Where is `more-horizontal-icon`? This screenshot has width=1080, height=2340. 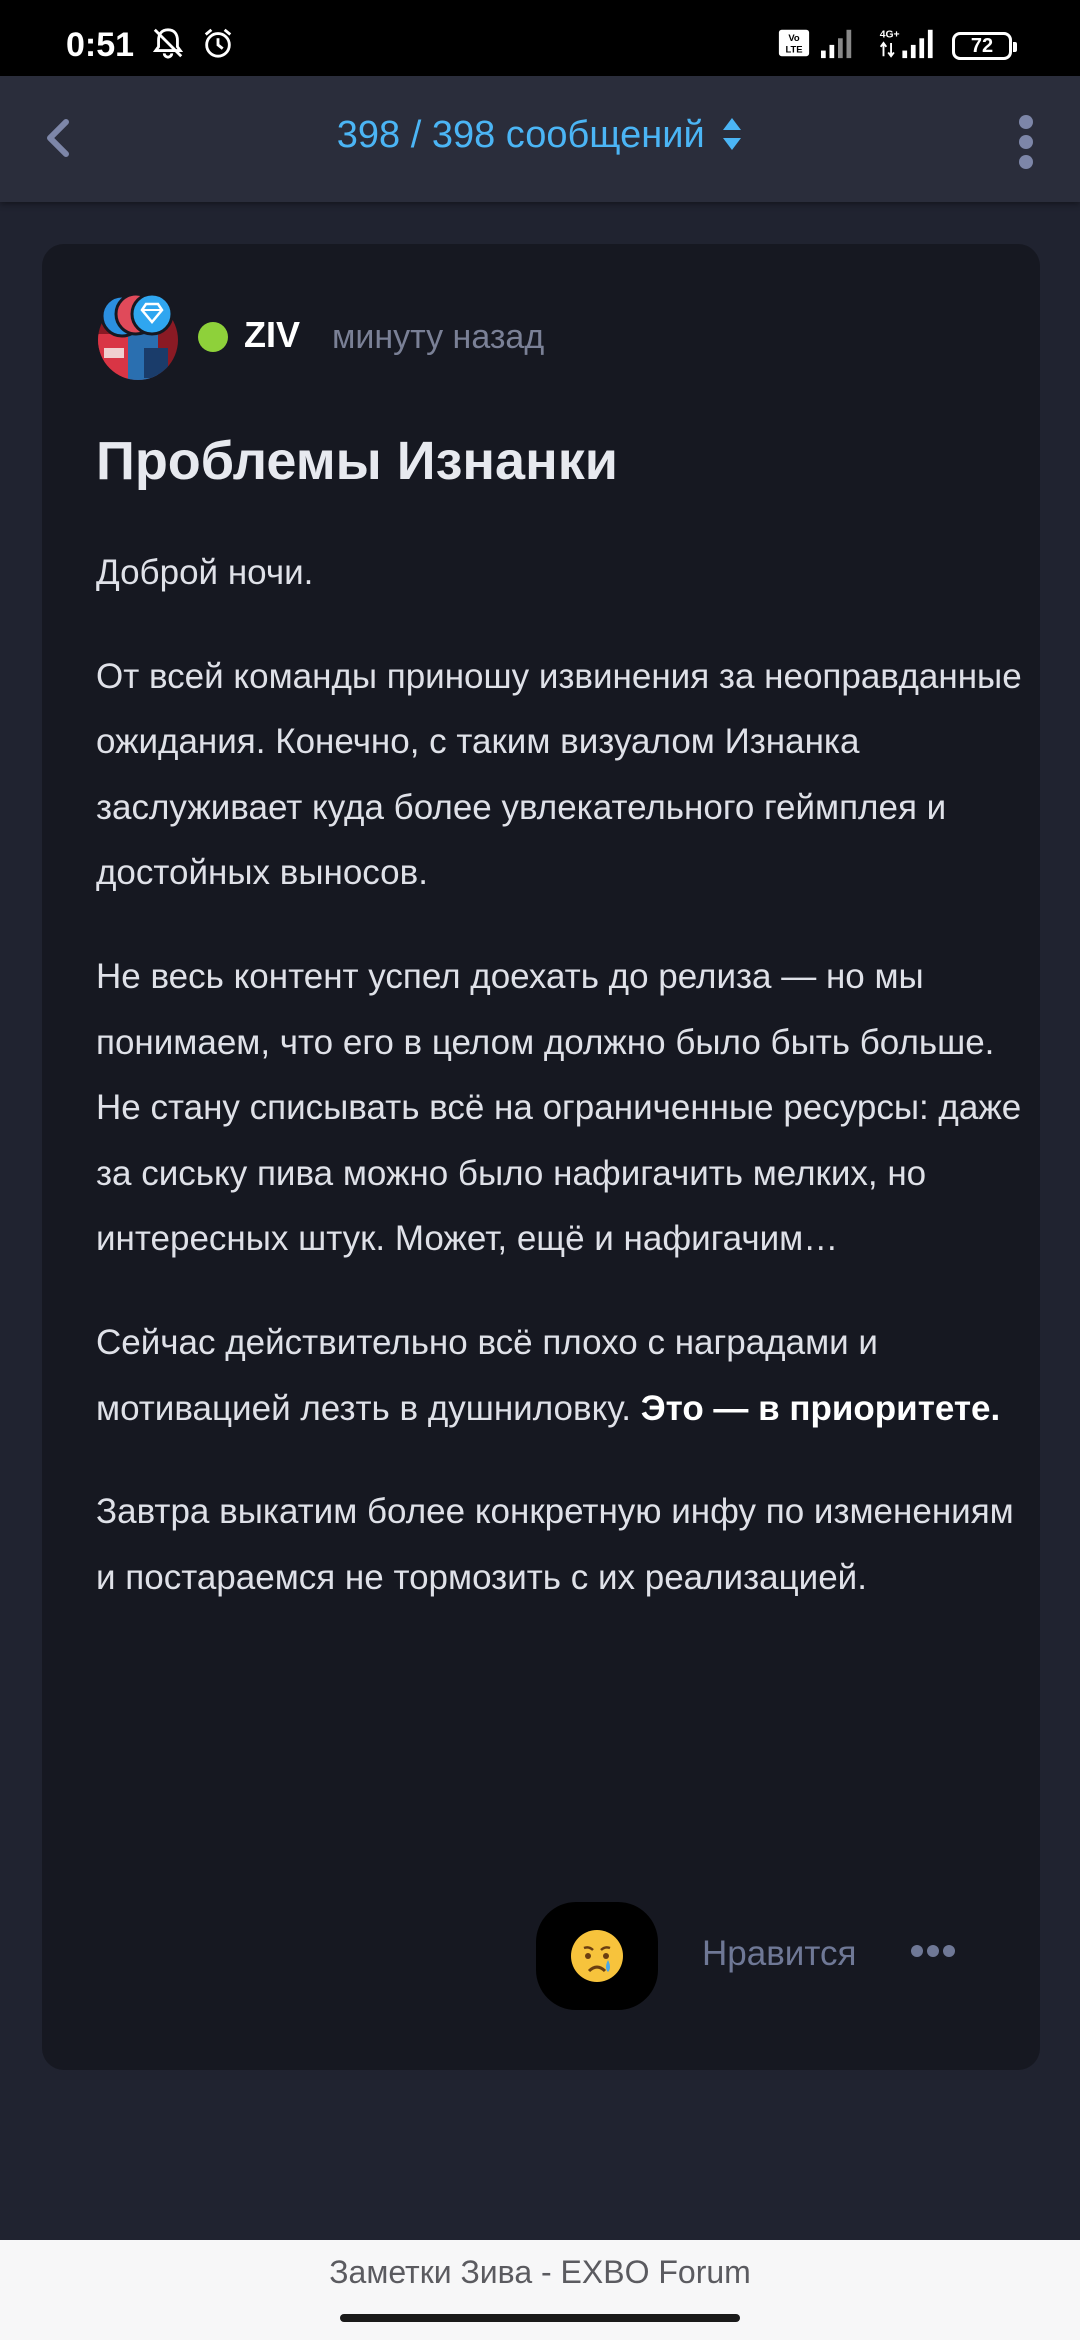 more-horizontal-icon is located at coordinates (933, 1951).